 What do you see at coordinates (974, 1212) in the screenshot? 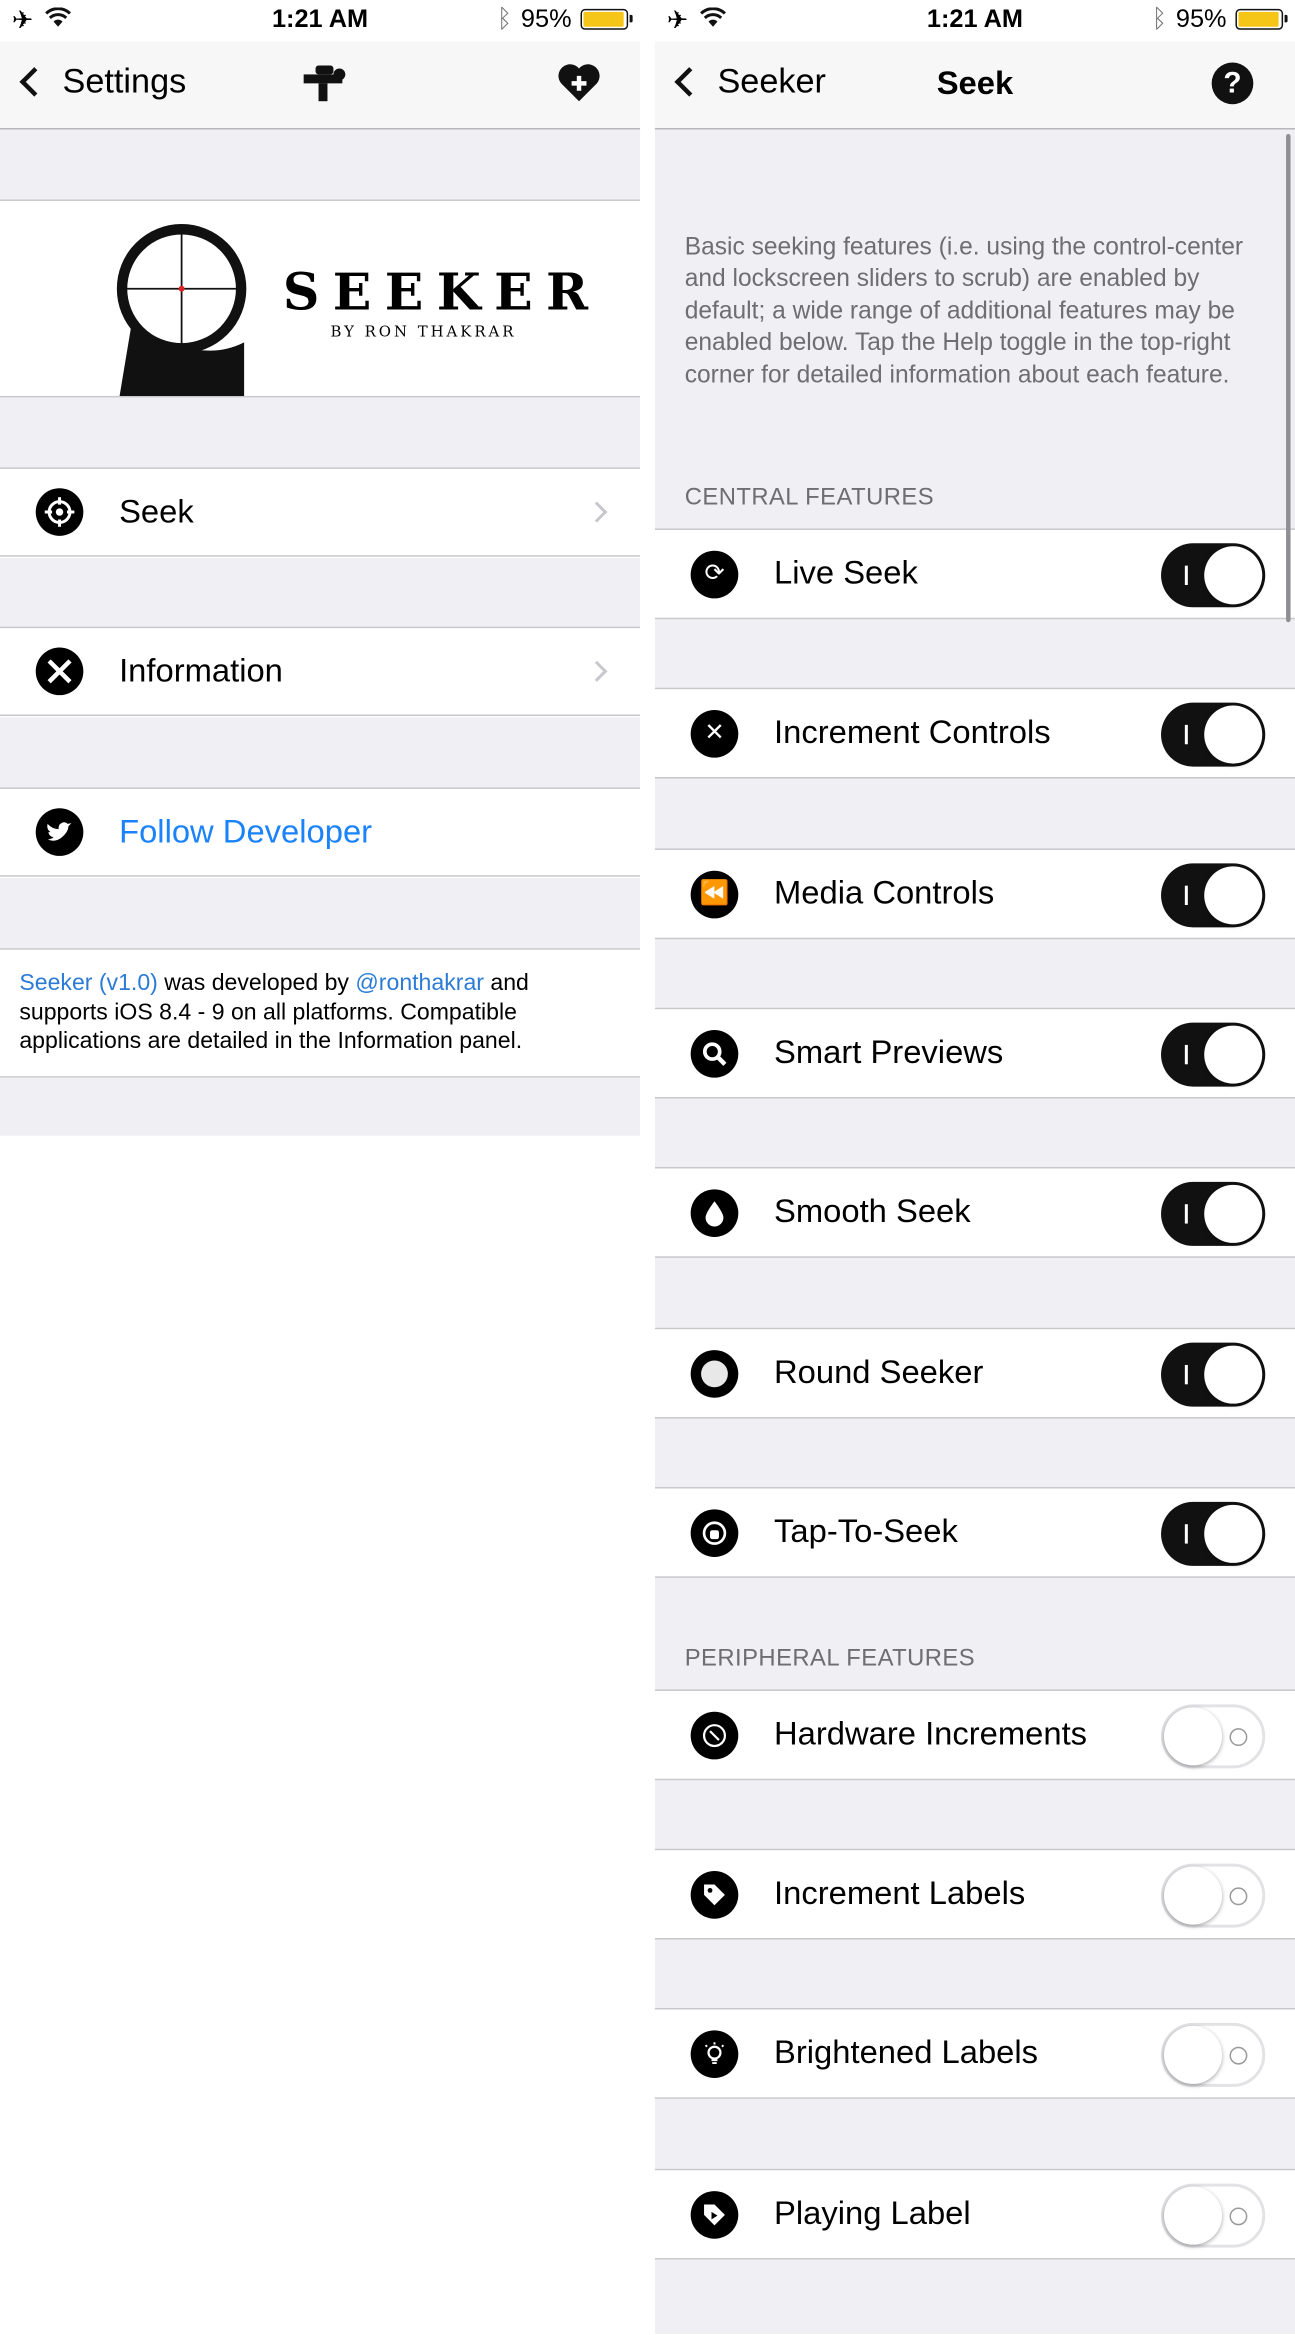
I see `row-smooth-seek: Smooth Seek` at bounding box center [974, 1212].